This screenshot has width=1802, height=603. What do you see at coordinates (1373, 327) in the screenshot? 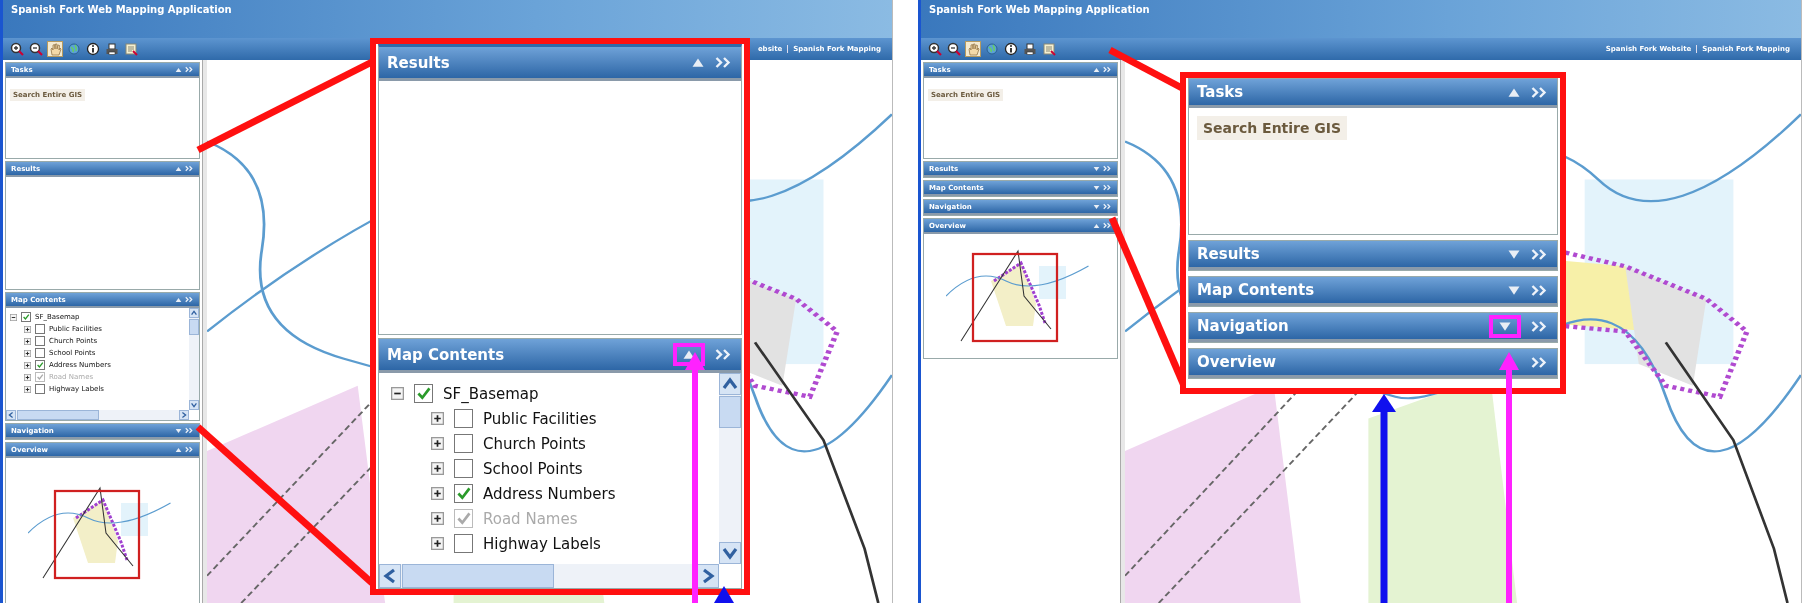
I see `panel-header: Navigation` at bounding box center [1373, 327].